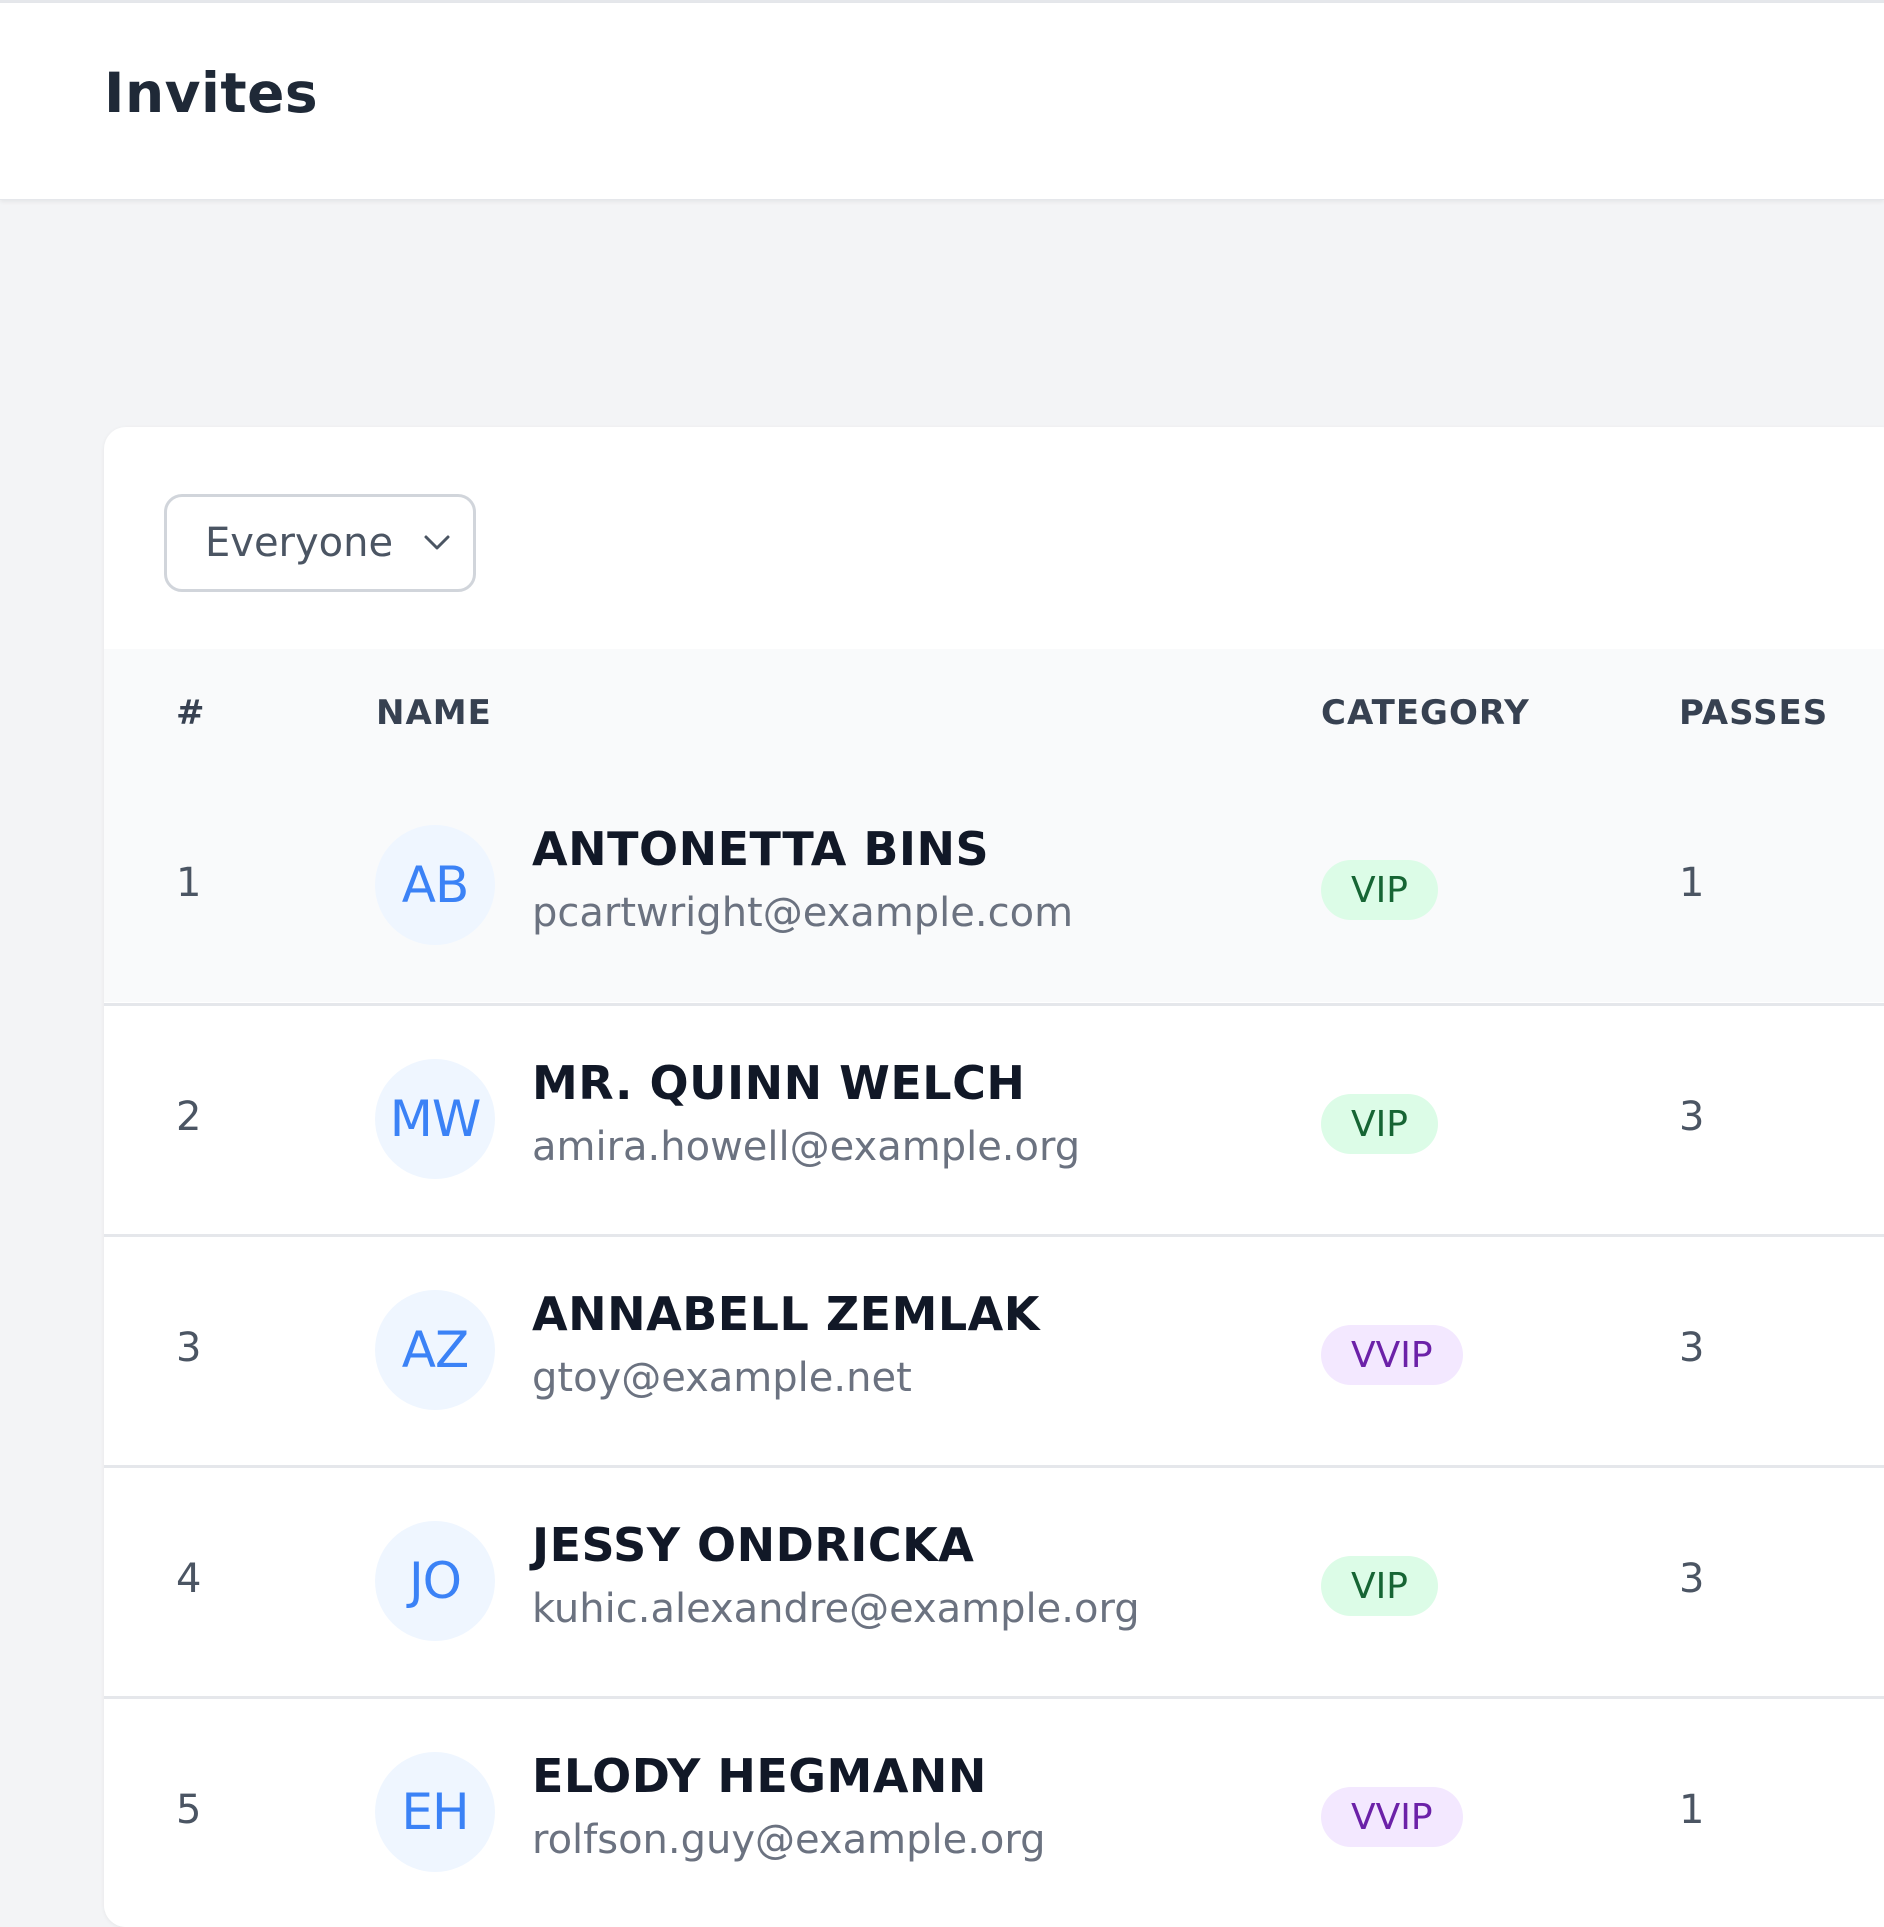 This screenshot has height=1927, width=1884. Describe the element at coordinates (189, 1579) in the screenshot. I see `row-number: 4` at that location.